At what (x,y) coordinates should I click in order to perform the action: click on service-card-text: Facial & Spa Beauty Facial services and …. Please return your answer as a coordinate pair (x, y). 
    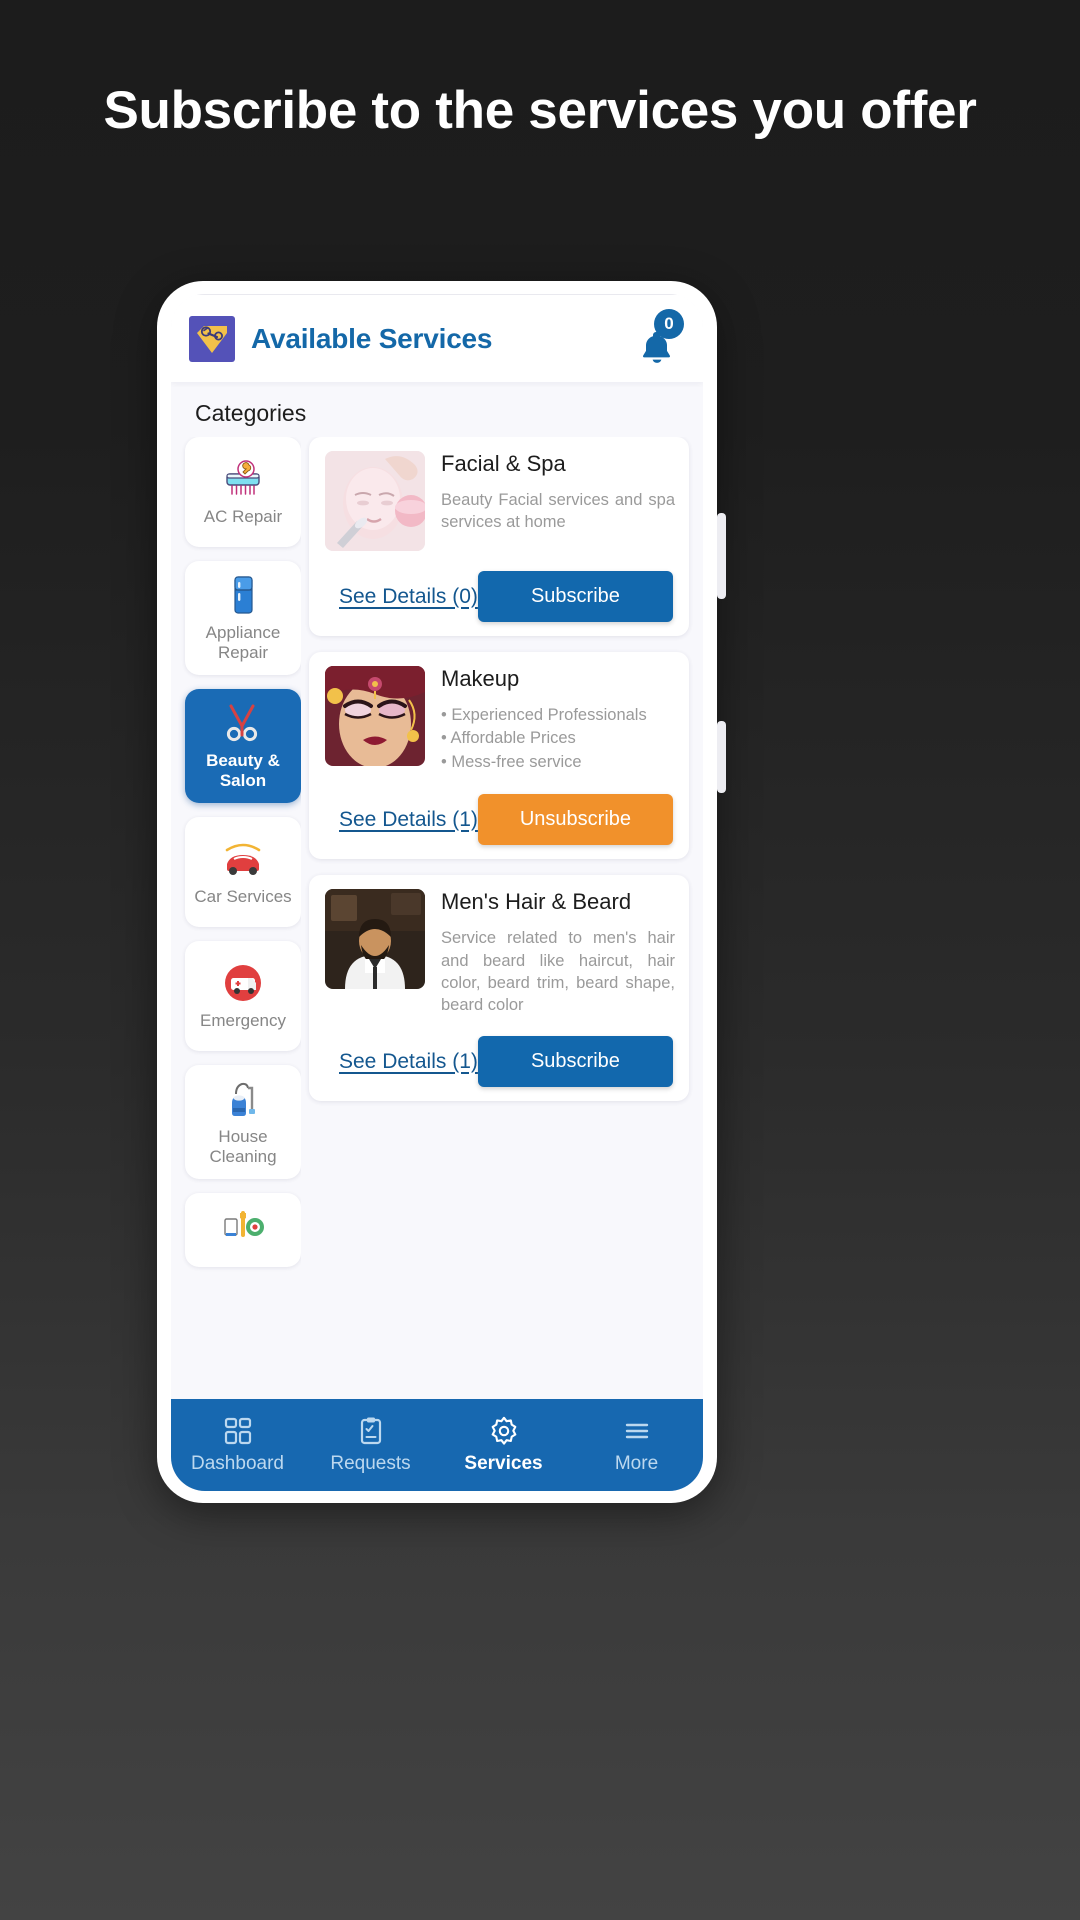
    Looking at the image, I should click on (550, 501).